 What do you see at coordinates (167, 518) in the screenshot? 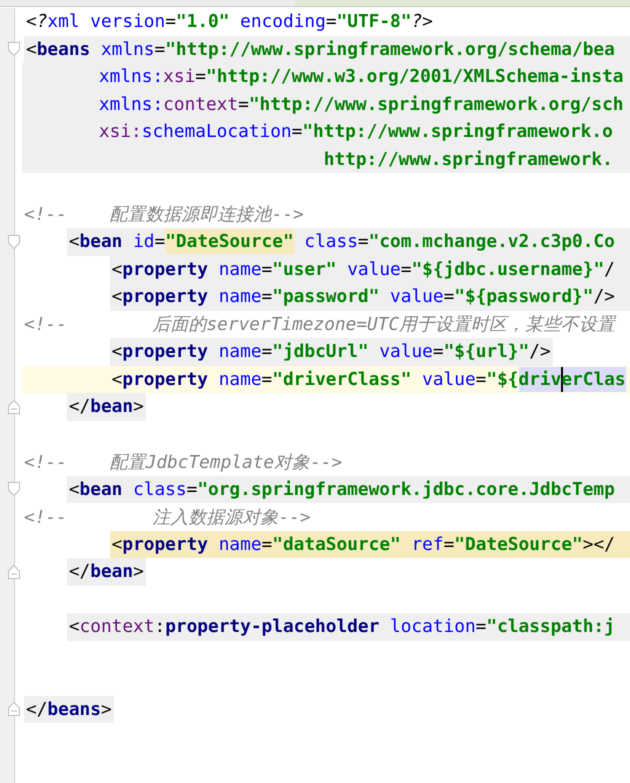
I see `code-comment: <!-- 注入数据源对象-->` at bounding box center [167, 518].